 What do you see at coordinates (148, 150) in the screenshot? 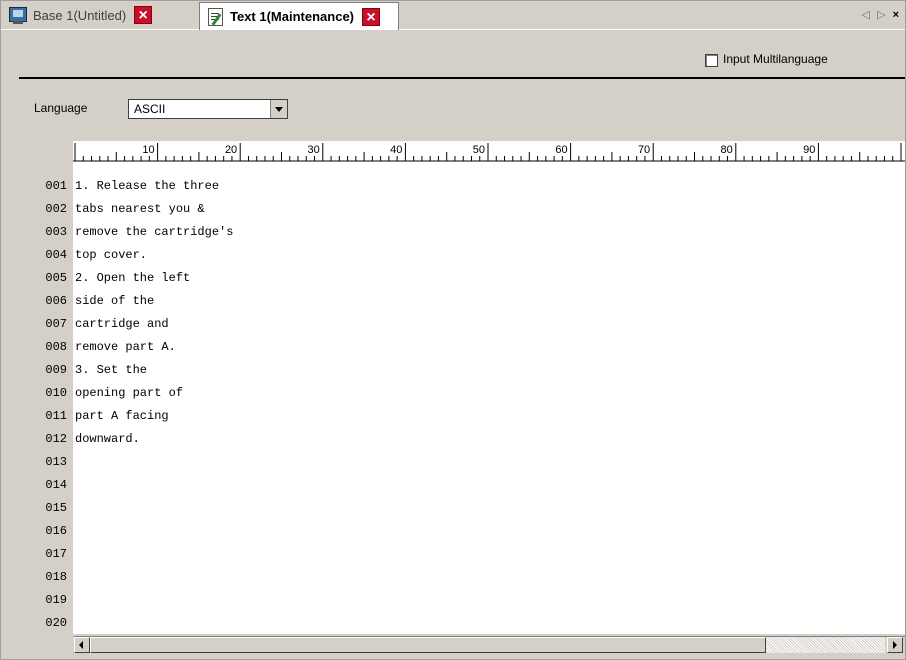
I see `ruler-label: 10` at bounding box center [148, 150].